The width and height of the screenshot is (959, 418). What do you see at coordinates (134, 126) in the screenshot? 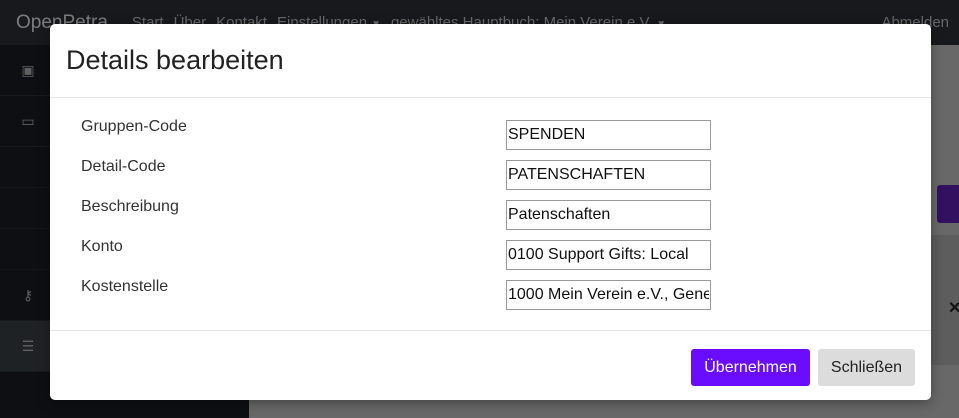
I see `group-code-label: Gruppen-Code` at bounding box center [134, 126].